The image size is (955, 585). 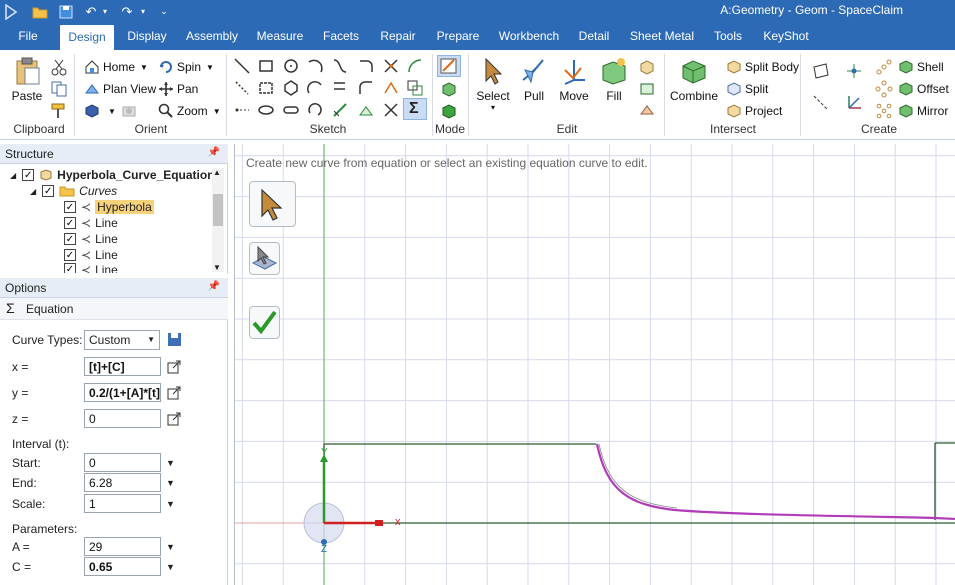 I want to click on split-line-icon, so click(x=391, y=110).